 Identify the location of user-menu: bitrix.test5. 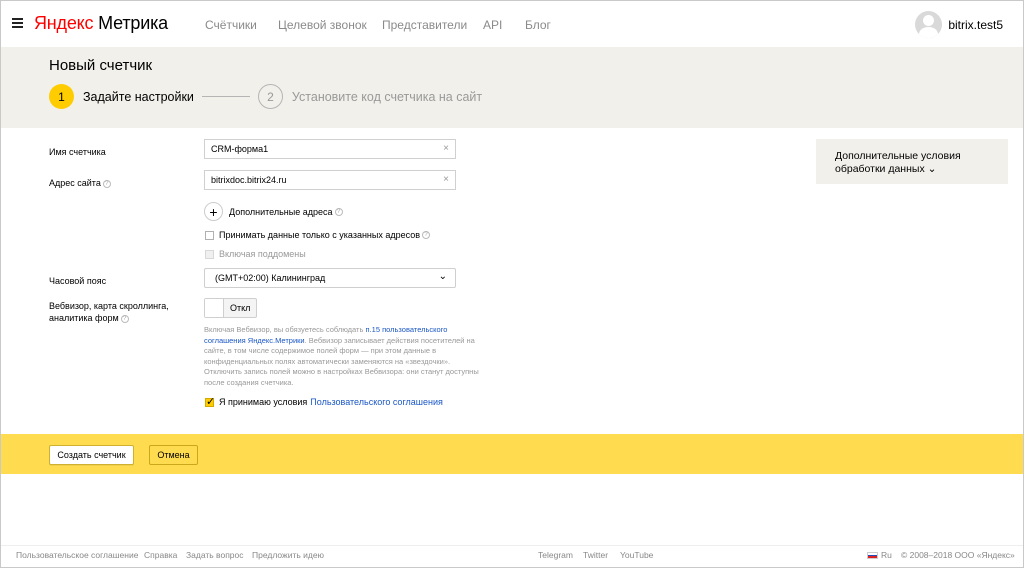
(959, 24).